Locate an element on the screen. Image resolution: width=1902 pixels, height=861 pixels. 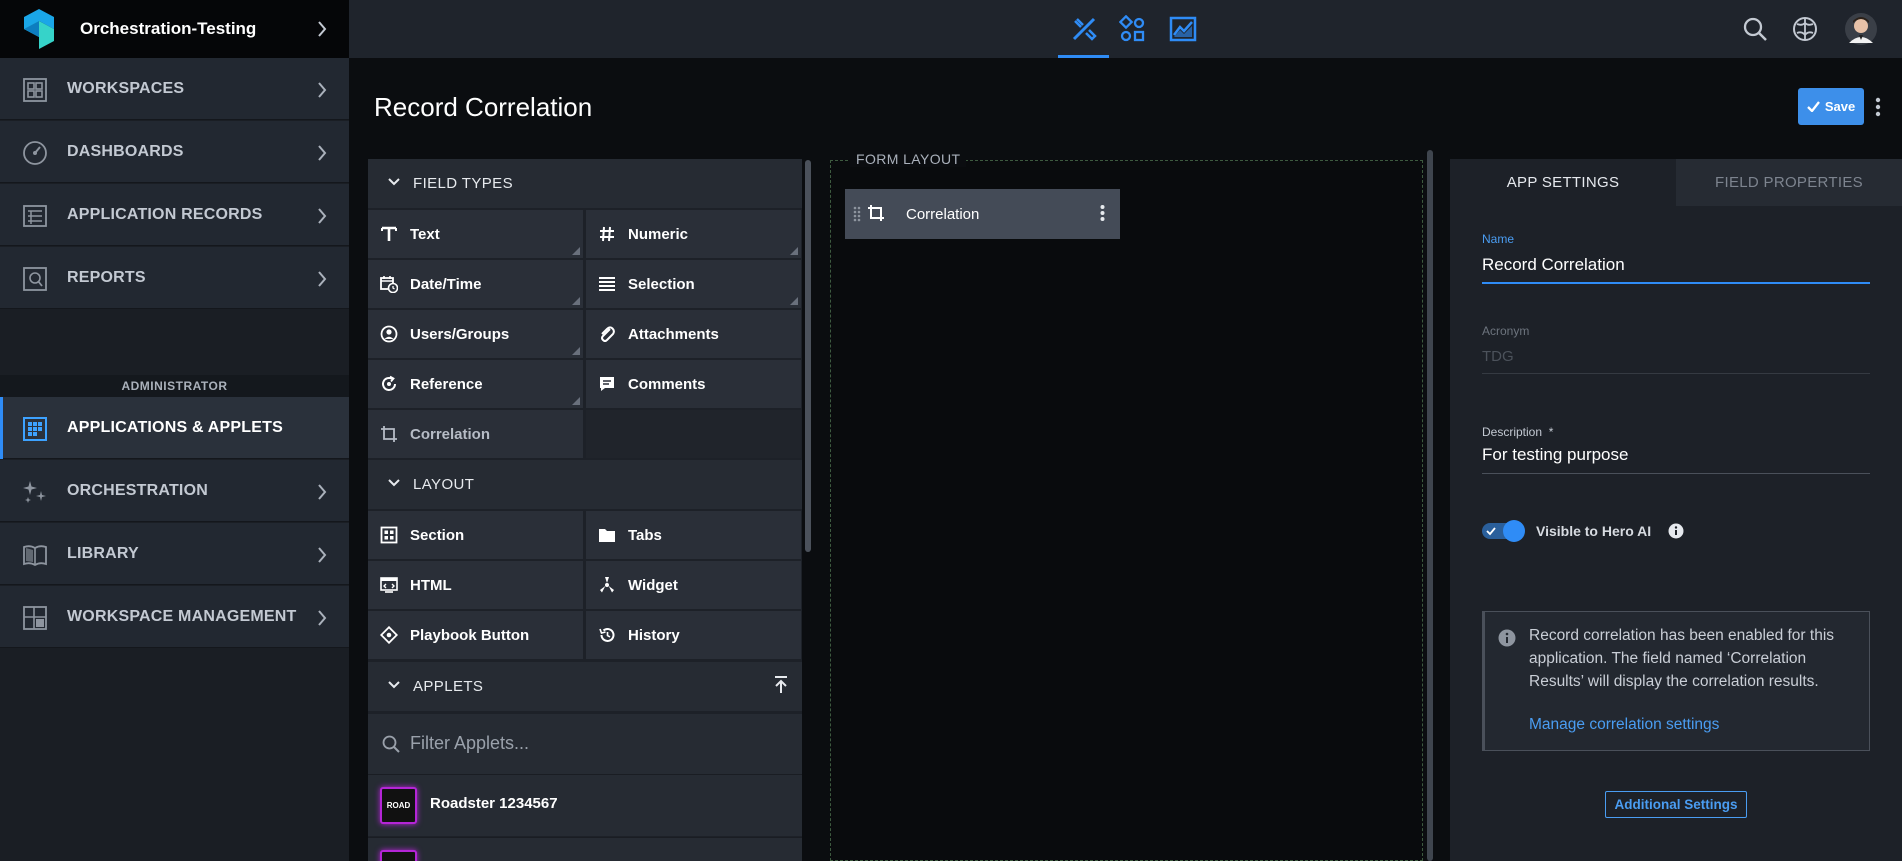
search-button is located at coordinates (1755, 29).